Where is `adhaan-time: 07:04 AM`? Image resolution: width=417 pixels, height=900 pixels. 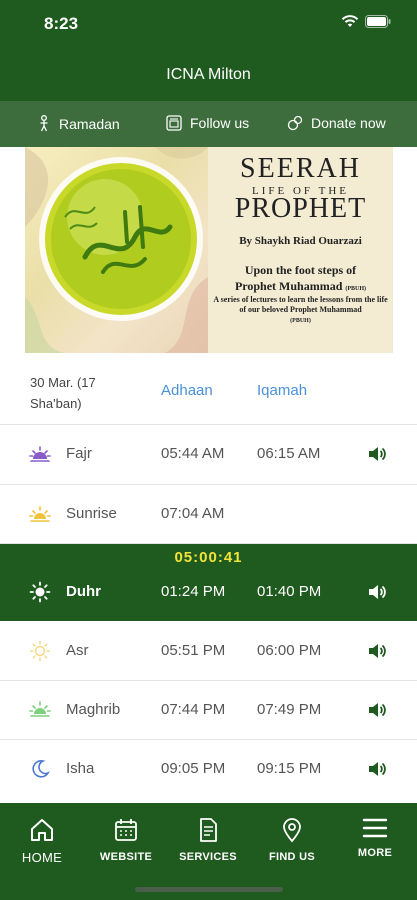
adhaan-time: 07:04 AM is located at coordinates (193, 513).